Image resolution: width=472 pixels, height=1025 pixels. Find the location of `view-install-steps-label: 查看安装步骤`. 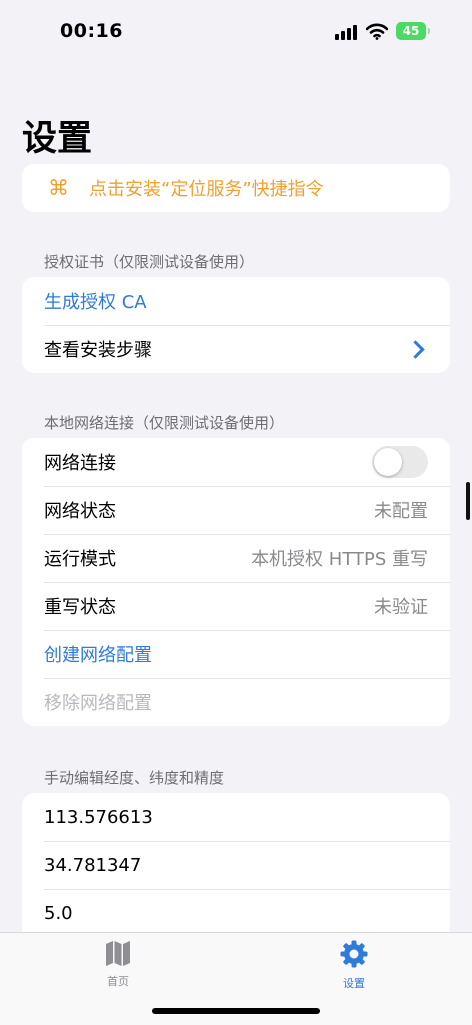

view-install-steps-label: 查看安装步骤 is located at coordinates (98, 350).